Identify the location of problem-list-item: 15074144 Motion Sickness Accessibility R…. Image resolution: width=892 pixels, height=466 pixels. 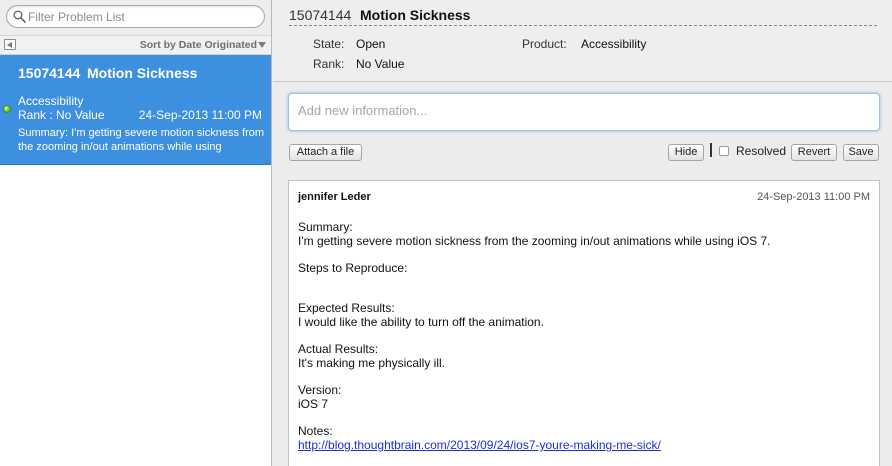
(135, 110).